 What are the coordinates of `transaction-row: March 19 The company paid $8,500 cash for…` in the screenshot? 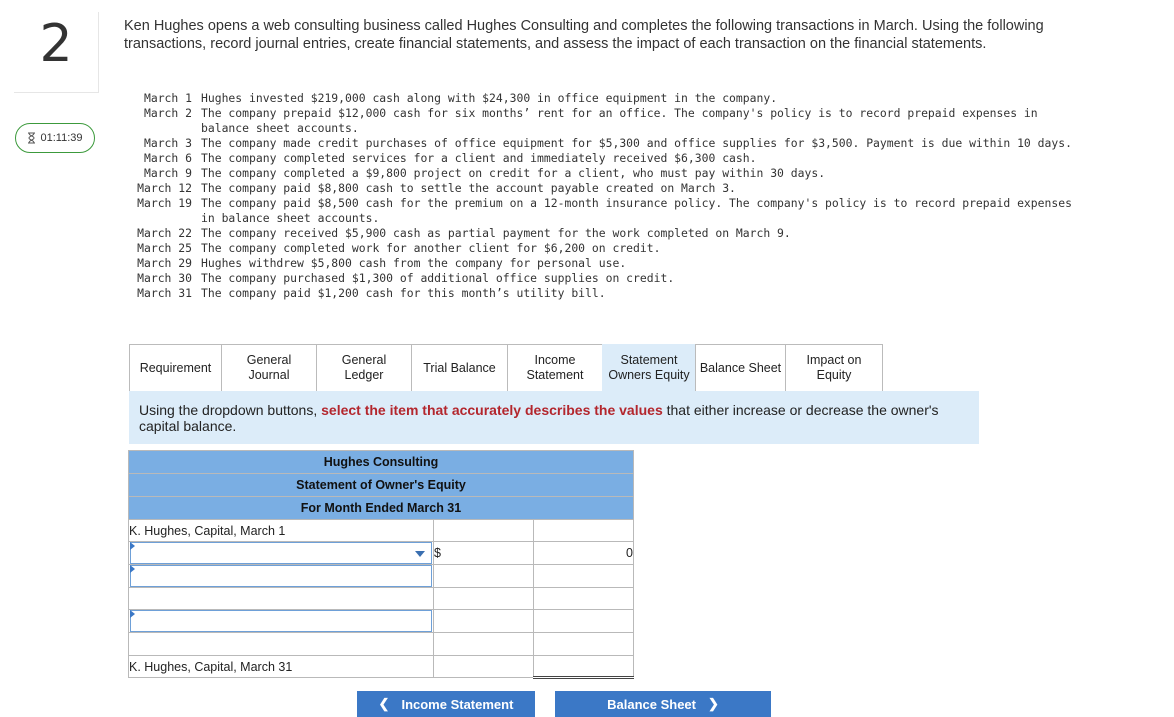 It's located at (622, 211).